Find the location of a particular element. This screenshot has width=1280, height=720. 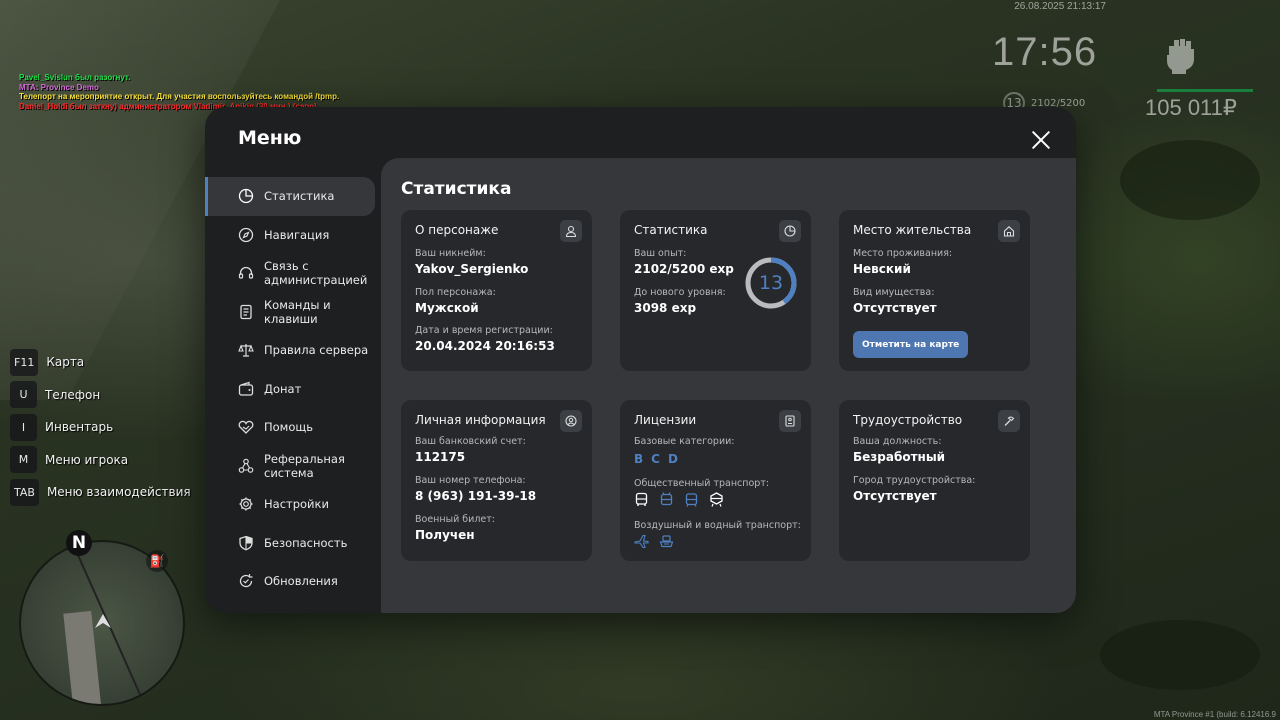

sidebar-item-rules: Правила сервера is located at coordinates (290, 350).